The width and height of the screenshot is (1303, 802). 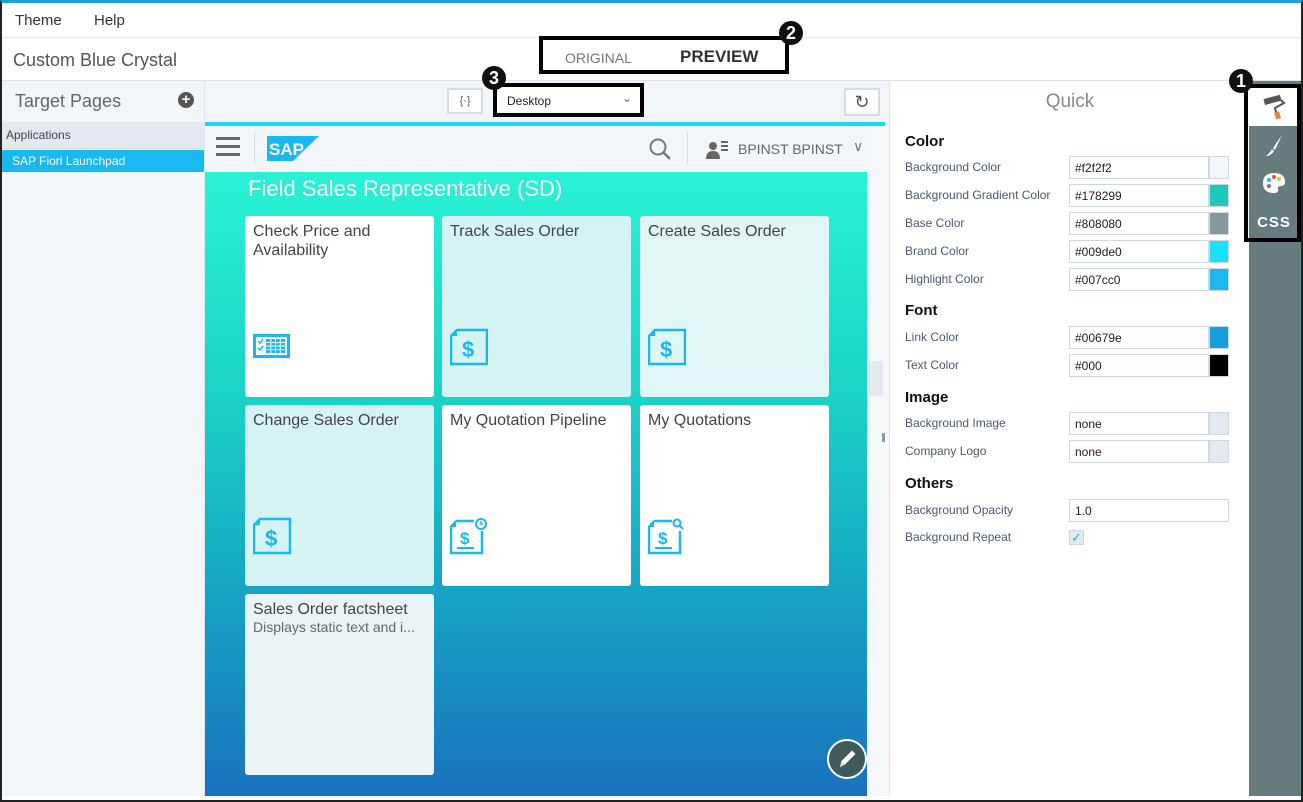 I want to click on original-tab: ORIGINAL, so click(x=598, y=58).